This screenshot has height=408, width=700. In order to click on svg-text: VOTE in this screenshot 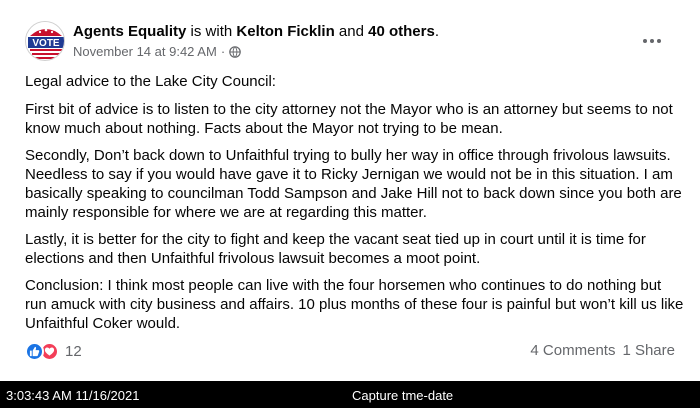, I will do `click(46, 43)`.